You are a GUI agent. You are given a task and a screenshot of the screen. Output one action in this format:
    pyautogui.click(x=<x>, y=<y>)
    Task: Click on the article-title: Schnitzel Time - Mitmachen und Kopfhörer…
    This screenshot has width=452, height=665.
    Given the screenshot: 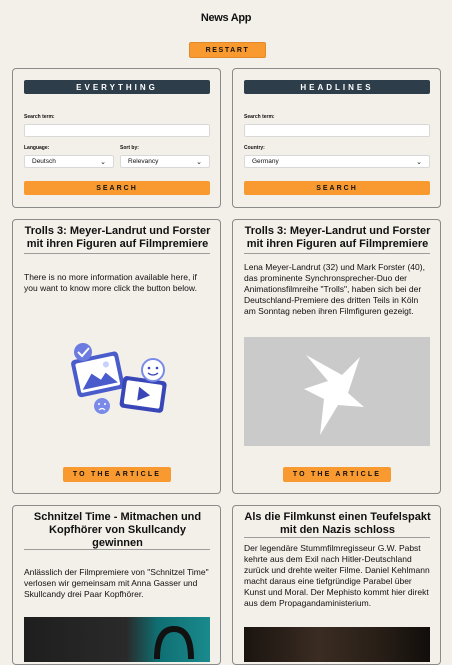 What is the action you would take?
    pyautogui.click(x=117, y=530)
    